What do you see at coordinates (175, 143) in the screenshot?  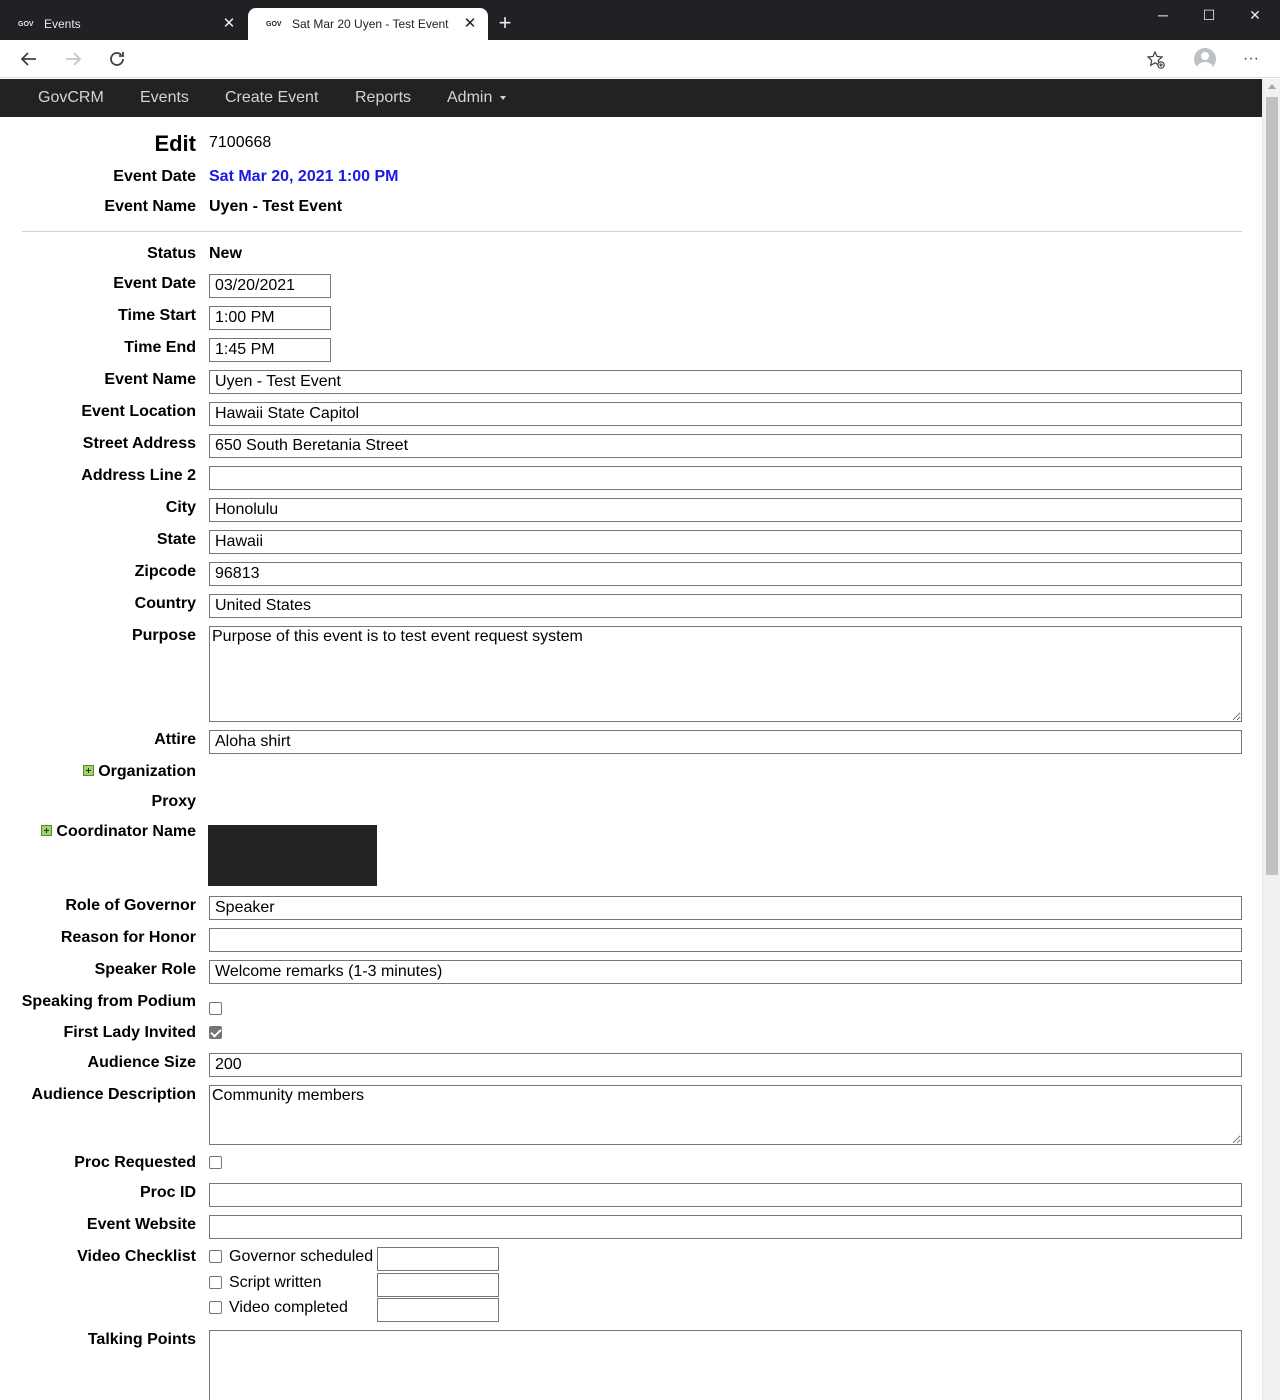 I see `edit-heading: Edit` at bounding box center [175, 143].